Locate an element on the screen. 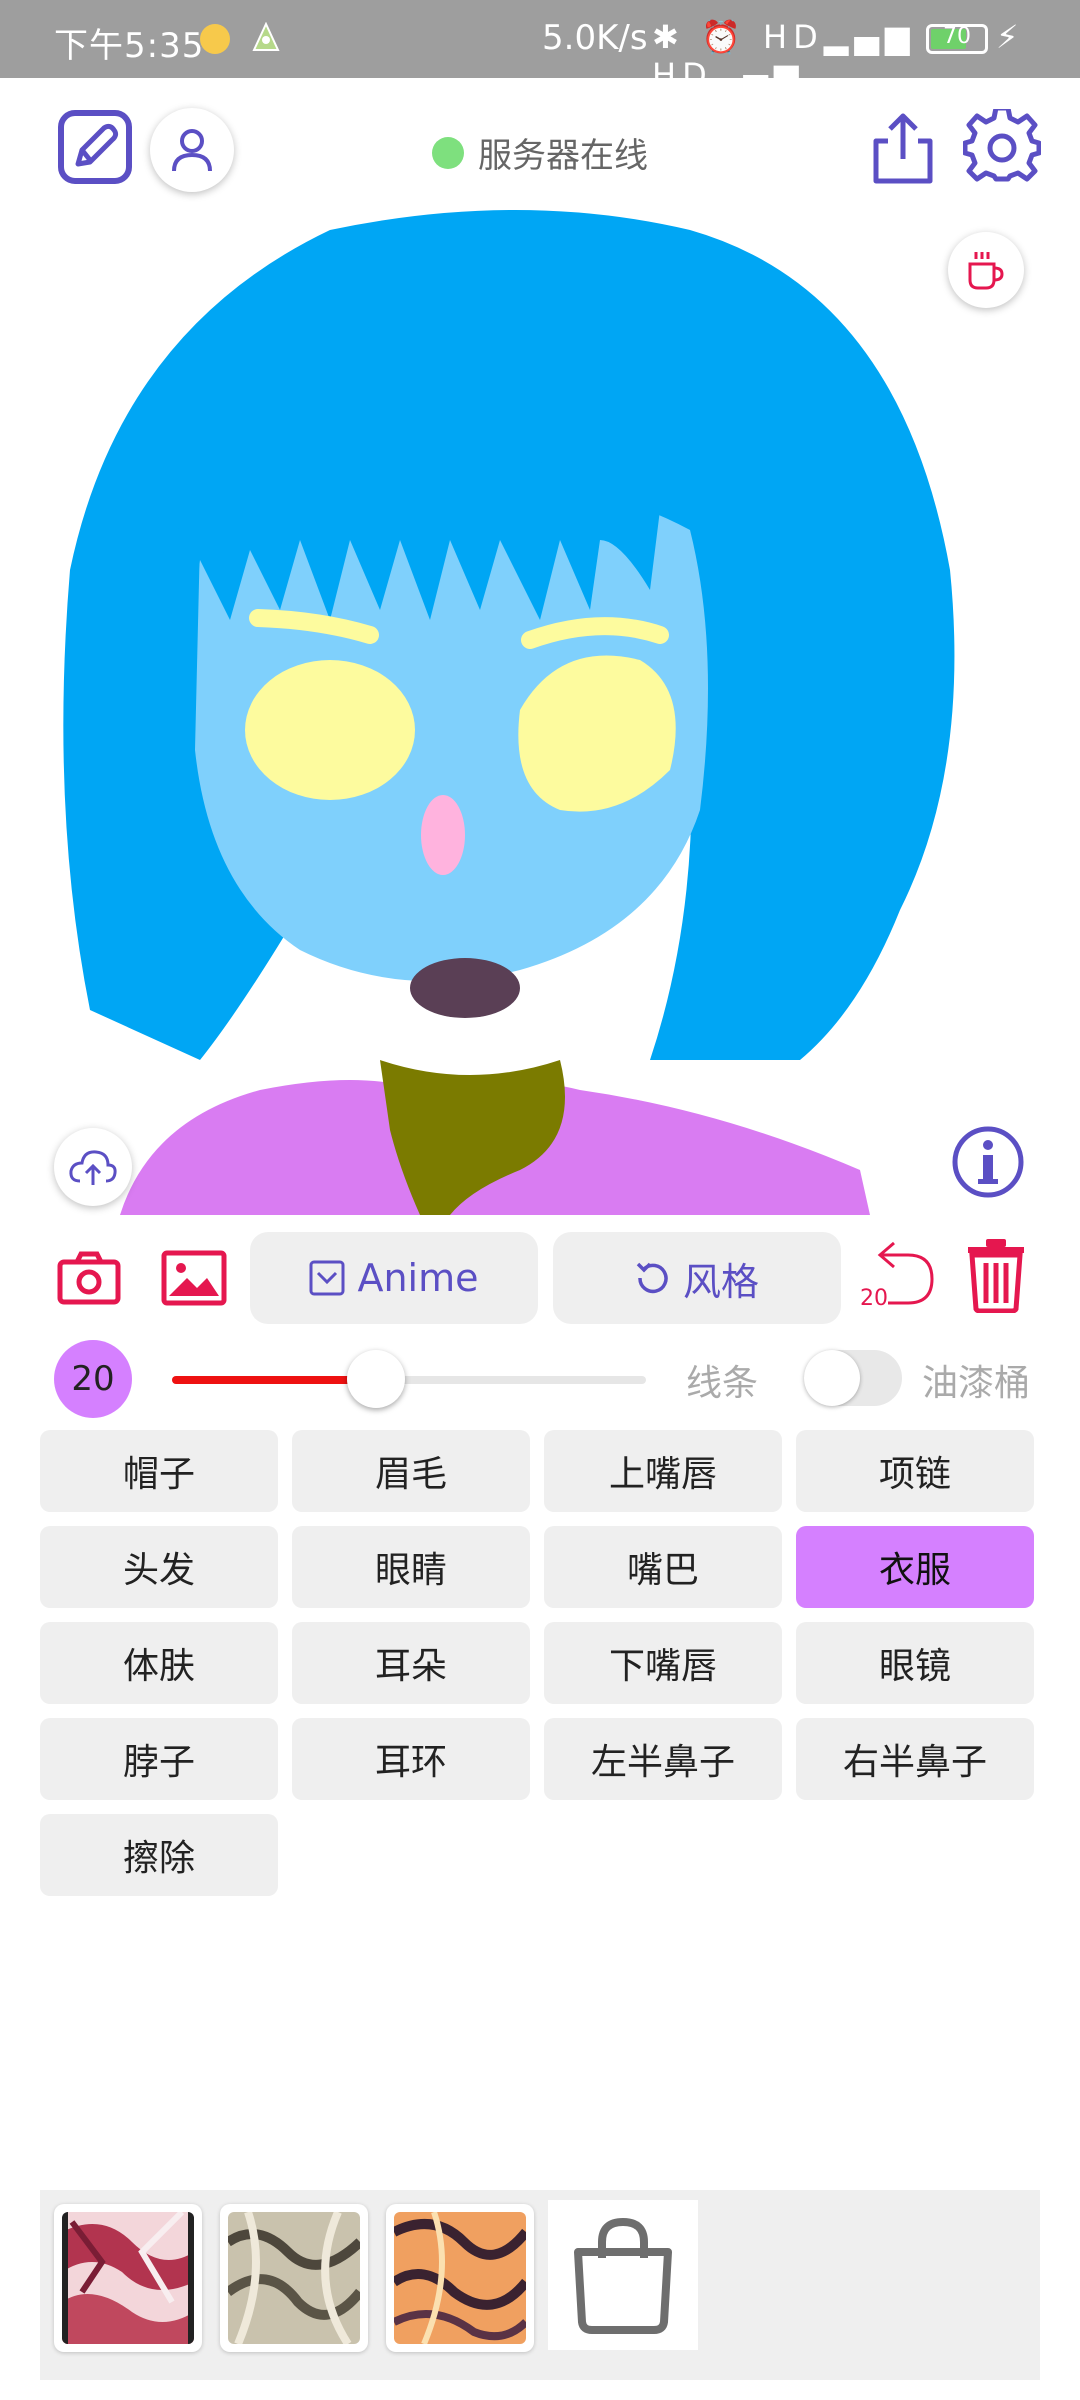 The width and height of the screenshot is (1080, 2400). bucket-mode-label: 油漆桶 is located at coordinates (976, 1383).